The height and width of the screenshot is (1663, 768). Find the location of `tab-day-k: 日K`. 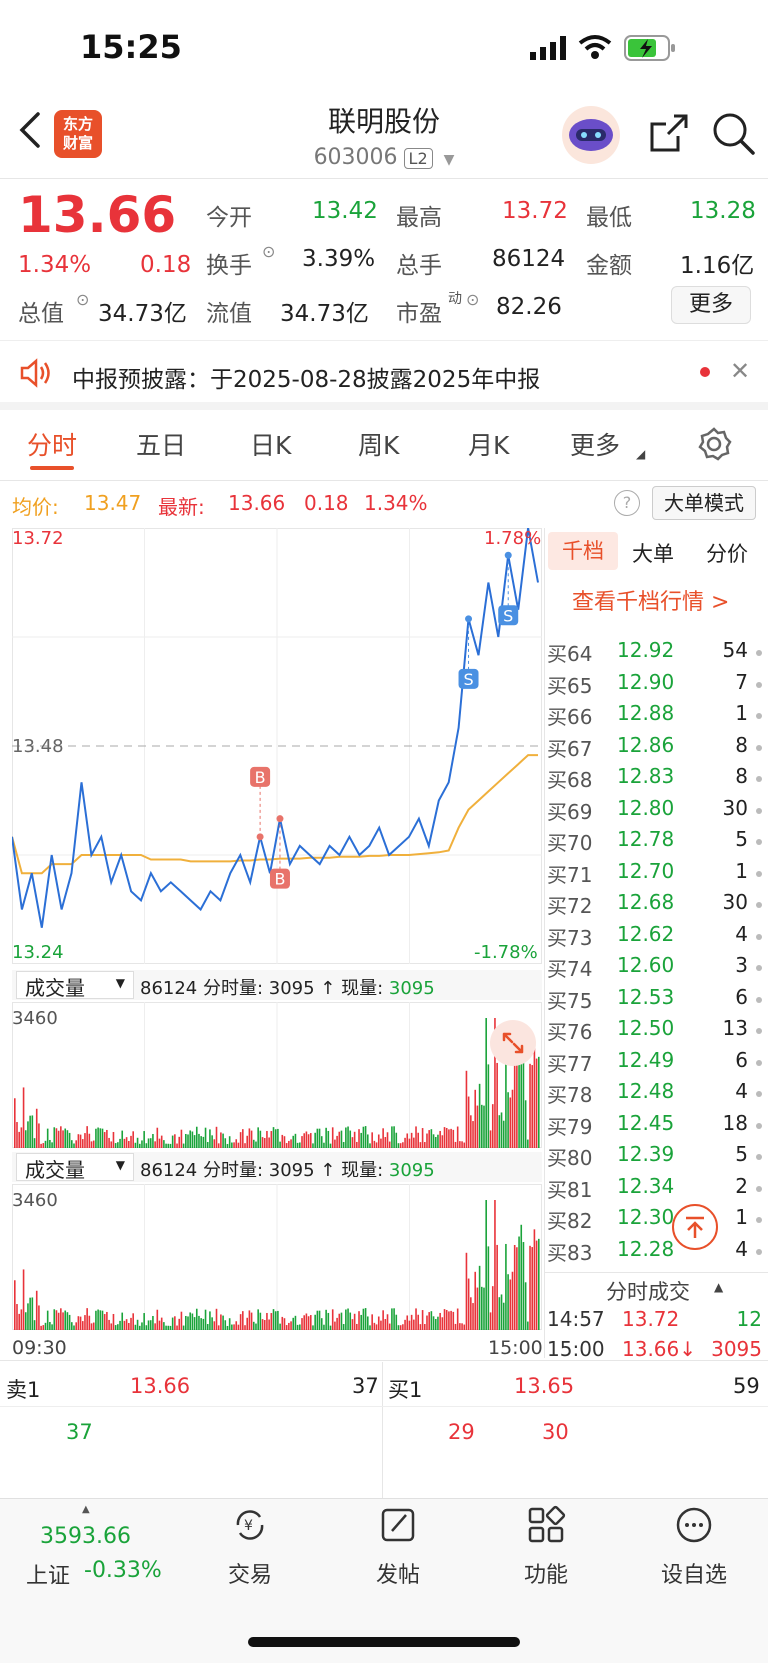

tab-day-k: 日K is located at coordinates (270, 444).